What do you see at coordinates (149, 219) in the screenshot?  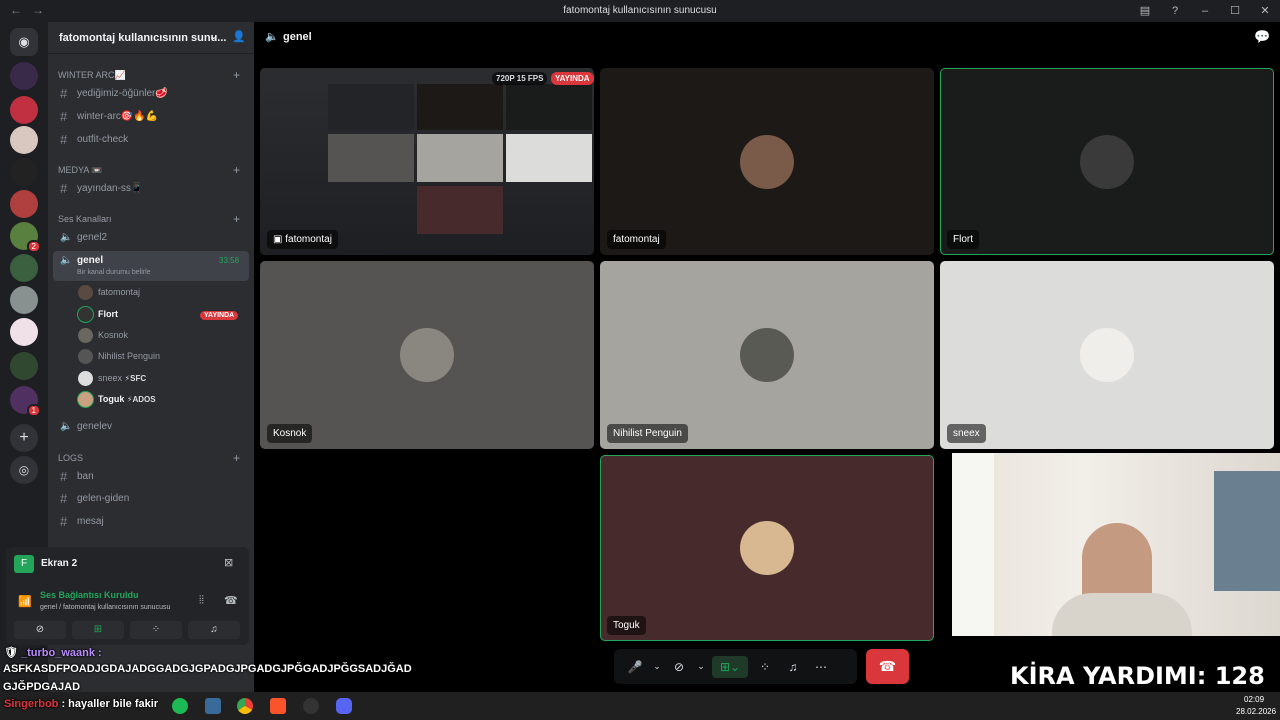 I see `category-ses-kanallari: Ses Kanalları +` at bounding box center [149, 219].